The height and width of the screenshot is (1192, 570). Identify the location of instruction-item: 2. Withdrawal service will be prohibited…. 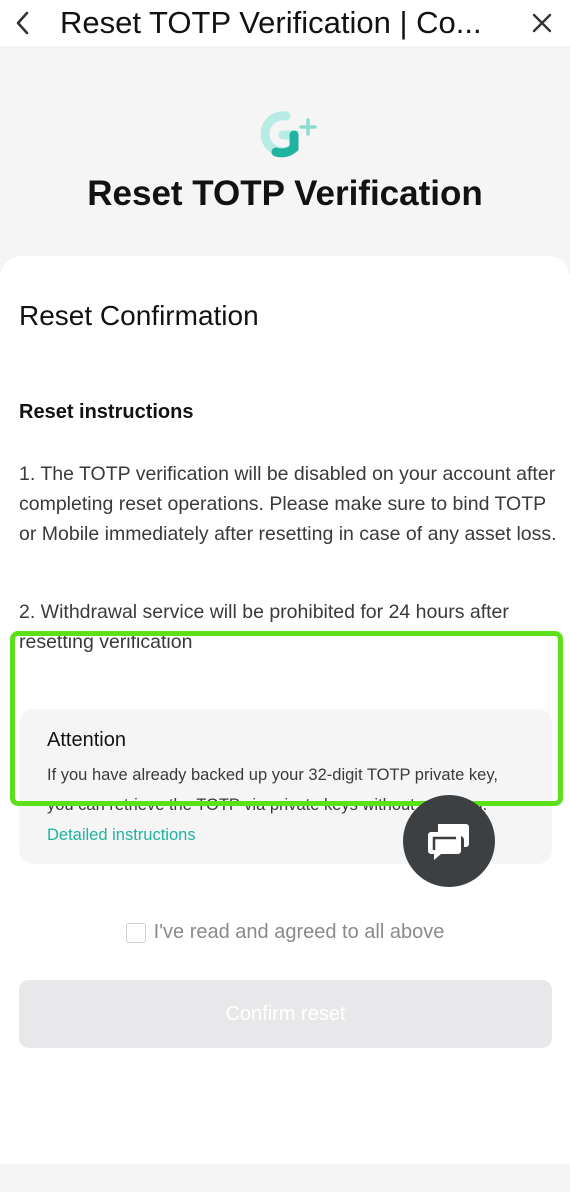
(264, 627).